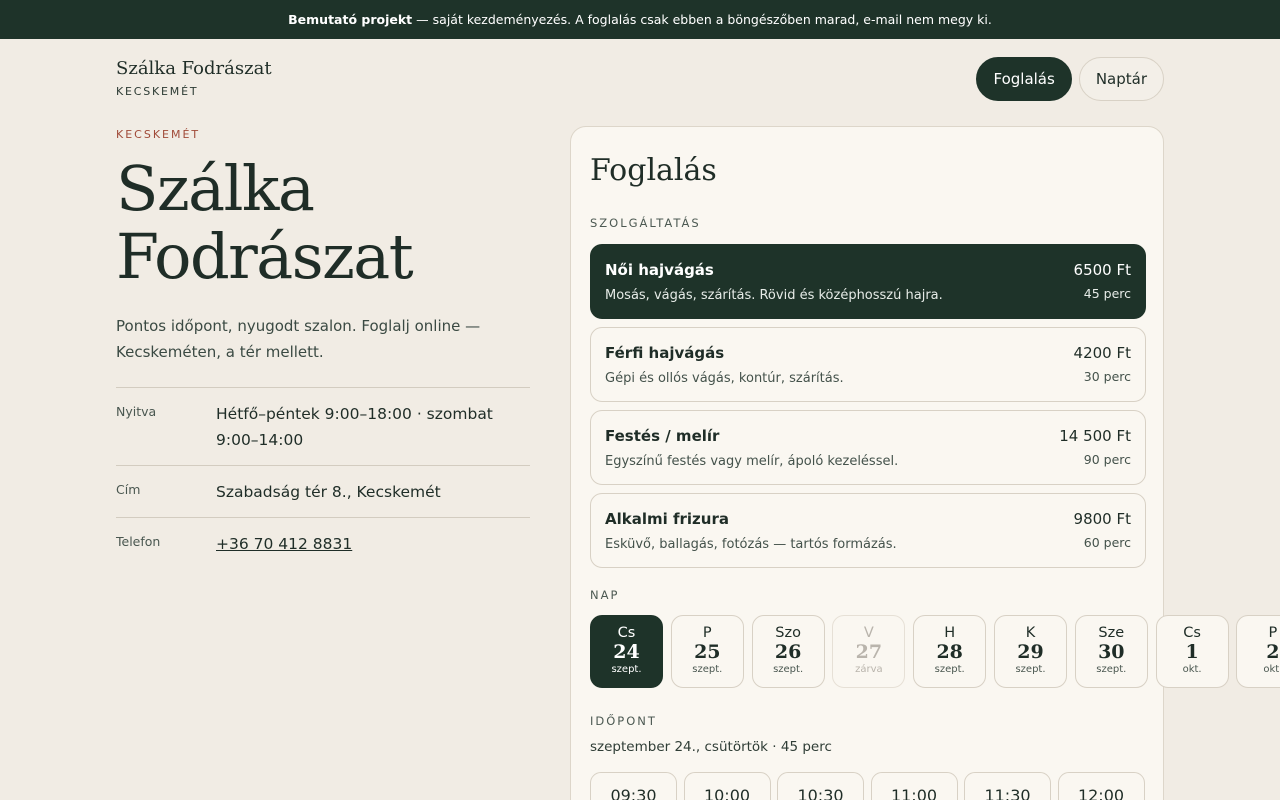  I want to click on service-desc: Gépi és ollós vágás, kontúr, szárítás., so click(724, 378).